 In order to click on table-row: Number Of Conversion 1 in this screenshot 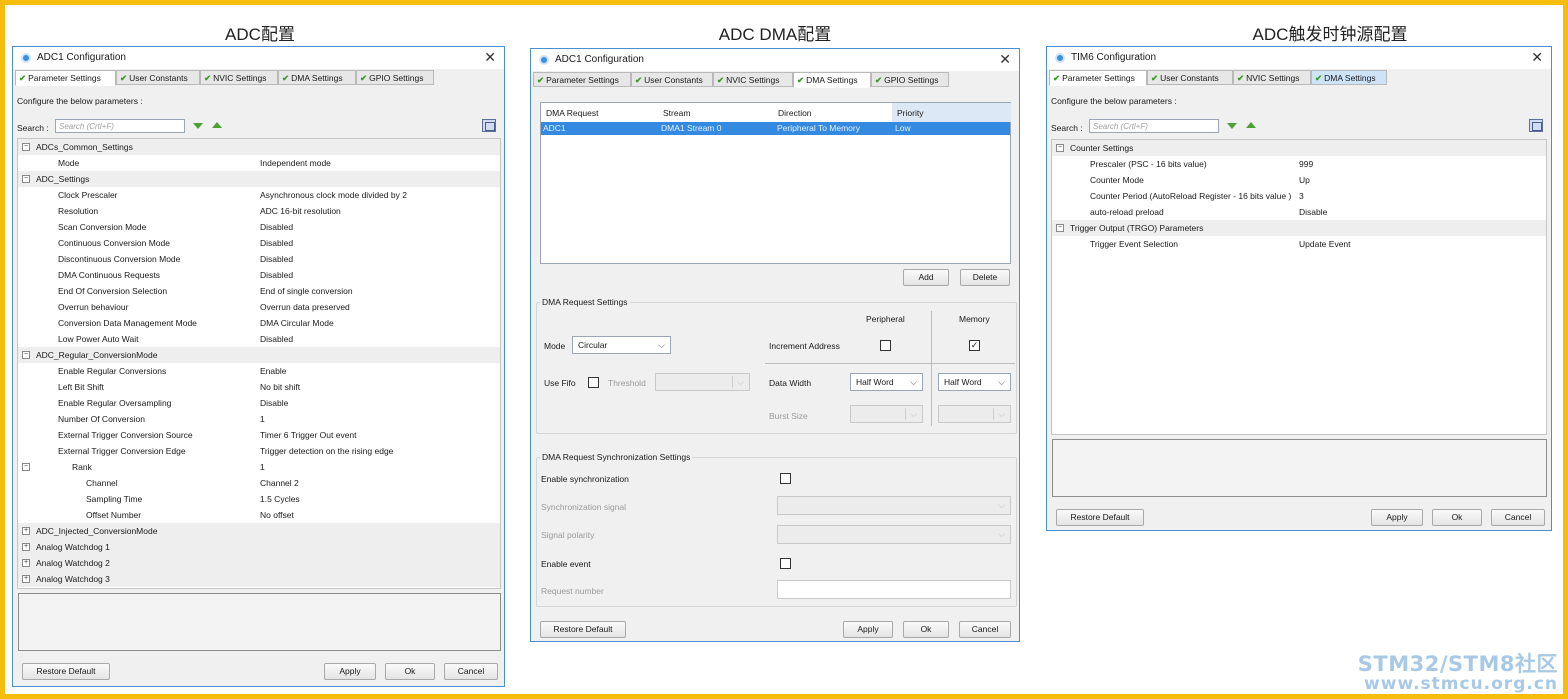, I will do `click(259, 419)`.